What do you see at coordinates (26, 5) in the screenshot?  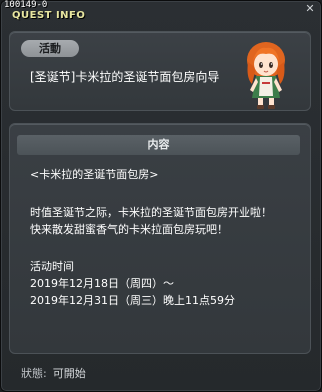 I see `quest-id-label: 100149-0` at bounding box center [26, 5].